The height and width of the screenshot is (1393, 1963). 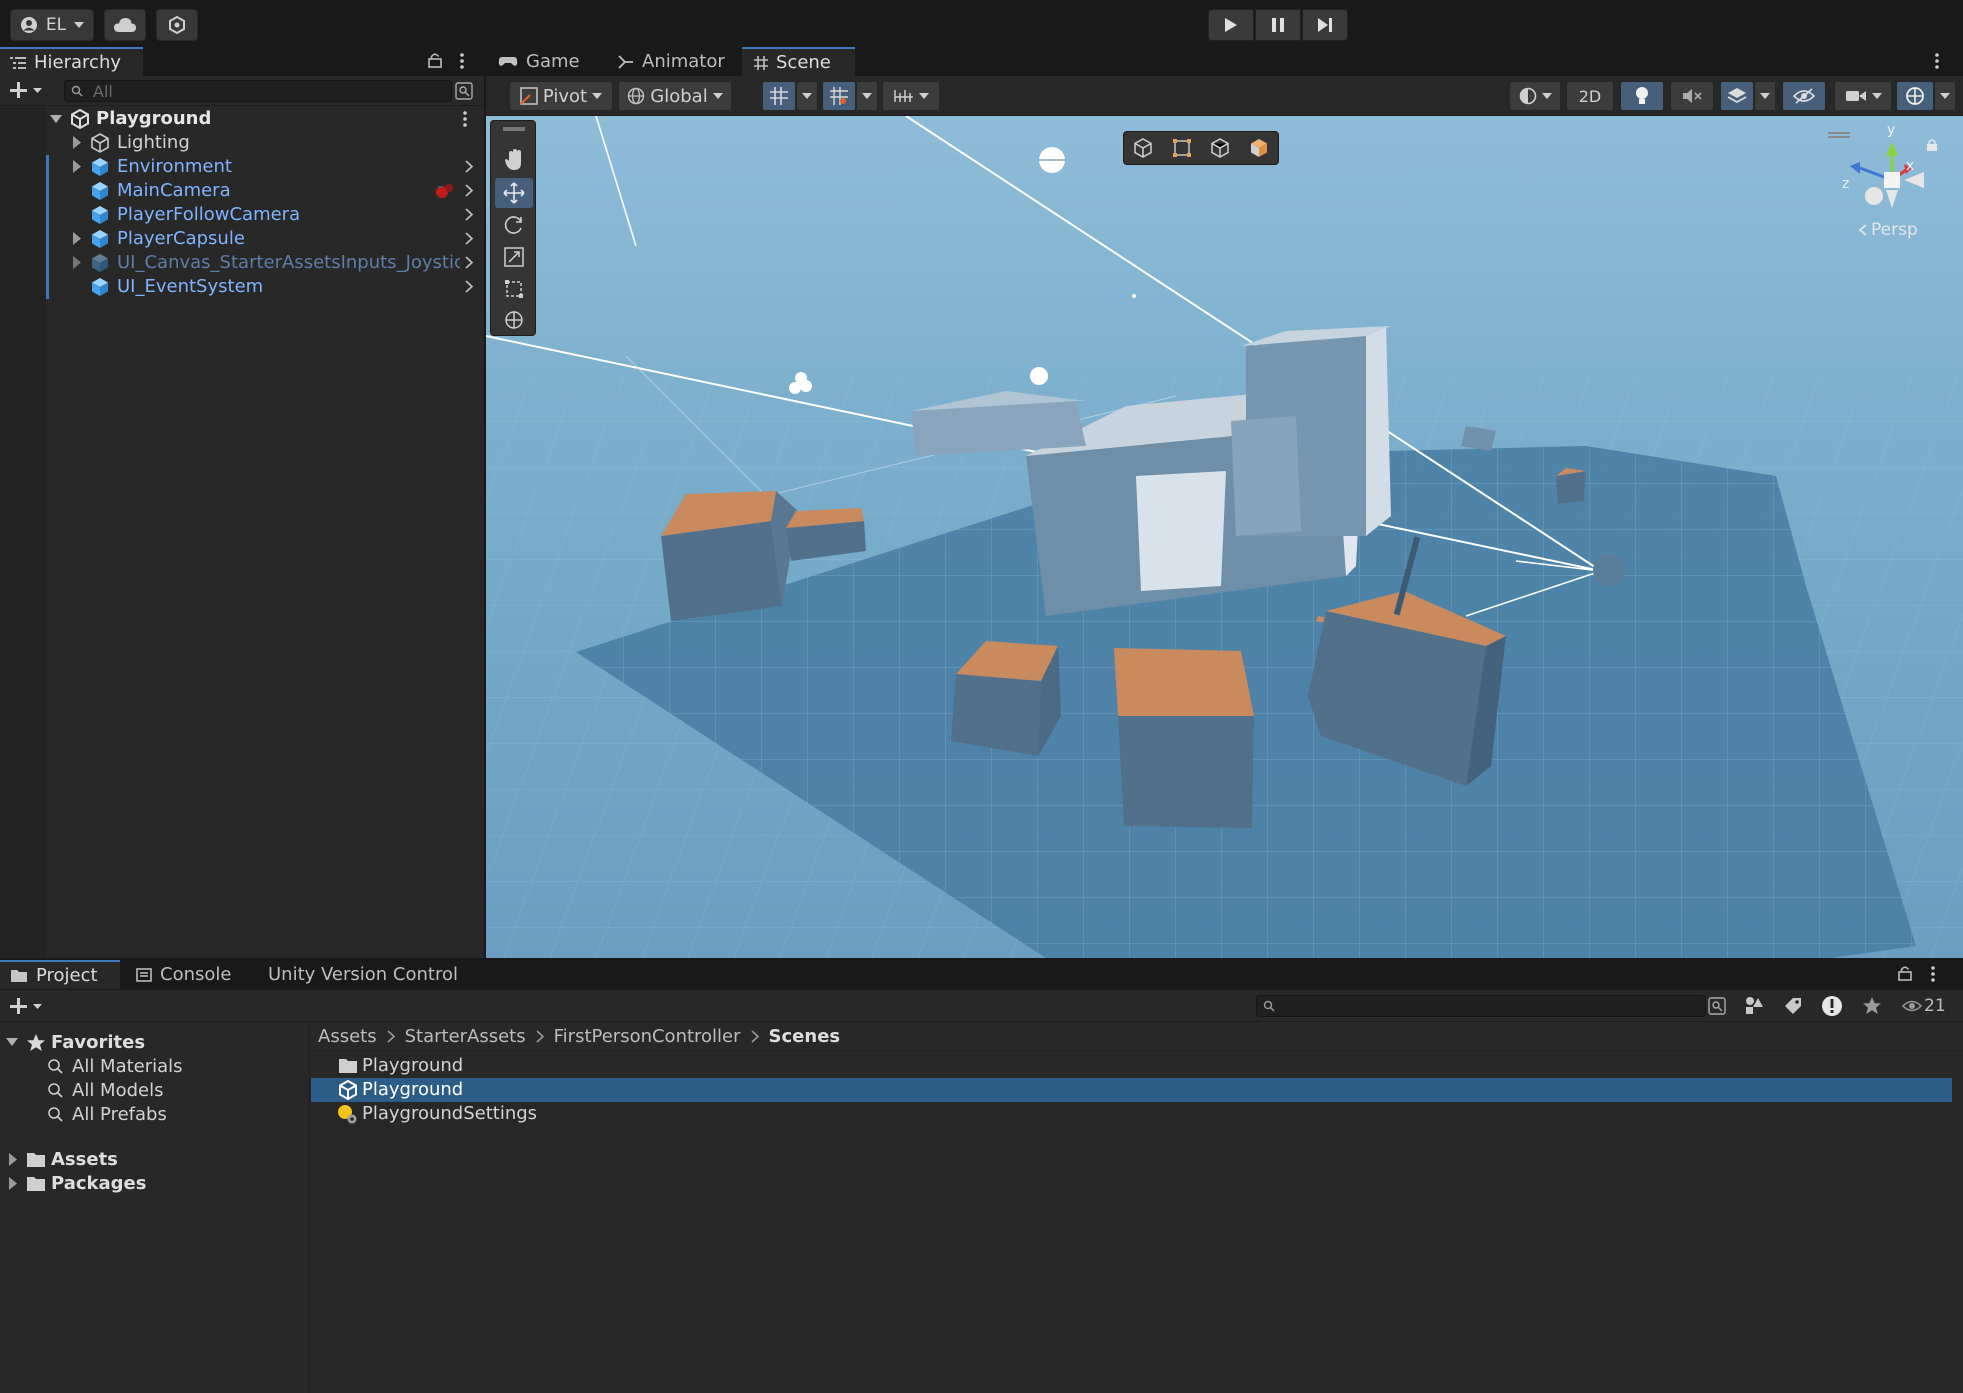 What do you see at coordinates (798, 61) in the screenshot?
I see `tab-scene: Scene` at bounding box center [798, 61].